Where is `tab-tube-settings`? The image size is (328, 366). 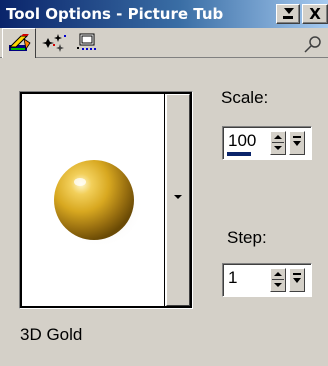 tab-tube-settings is located at coordinates (86, 42).